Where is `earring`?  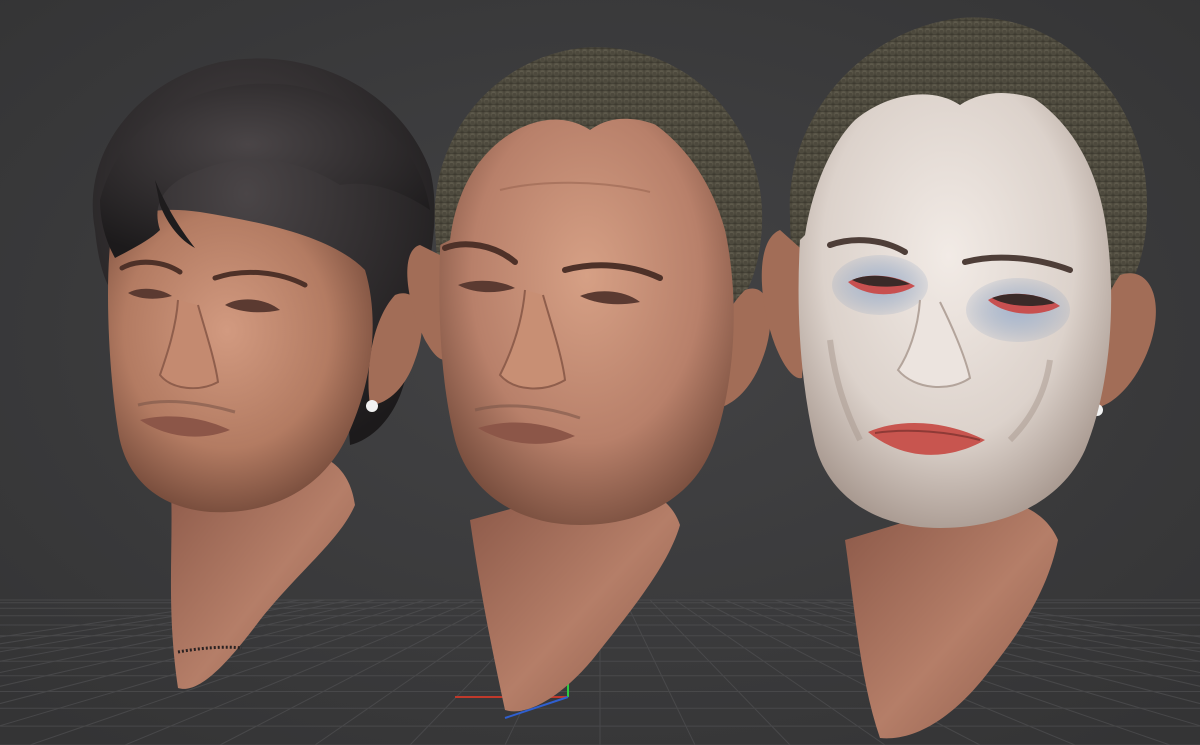 earring is located at coordinates (372, 406).